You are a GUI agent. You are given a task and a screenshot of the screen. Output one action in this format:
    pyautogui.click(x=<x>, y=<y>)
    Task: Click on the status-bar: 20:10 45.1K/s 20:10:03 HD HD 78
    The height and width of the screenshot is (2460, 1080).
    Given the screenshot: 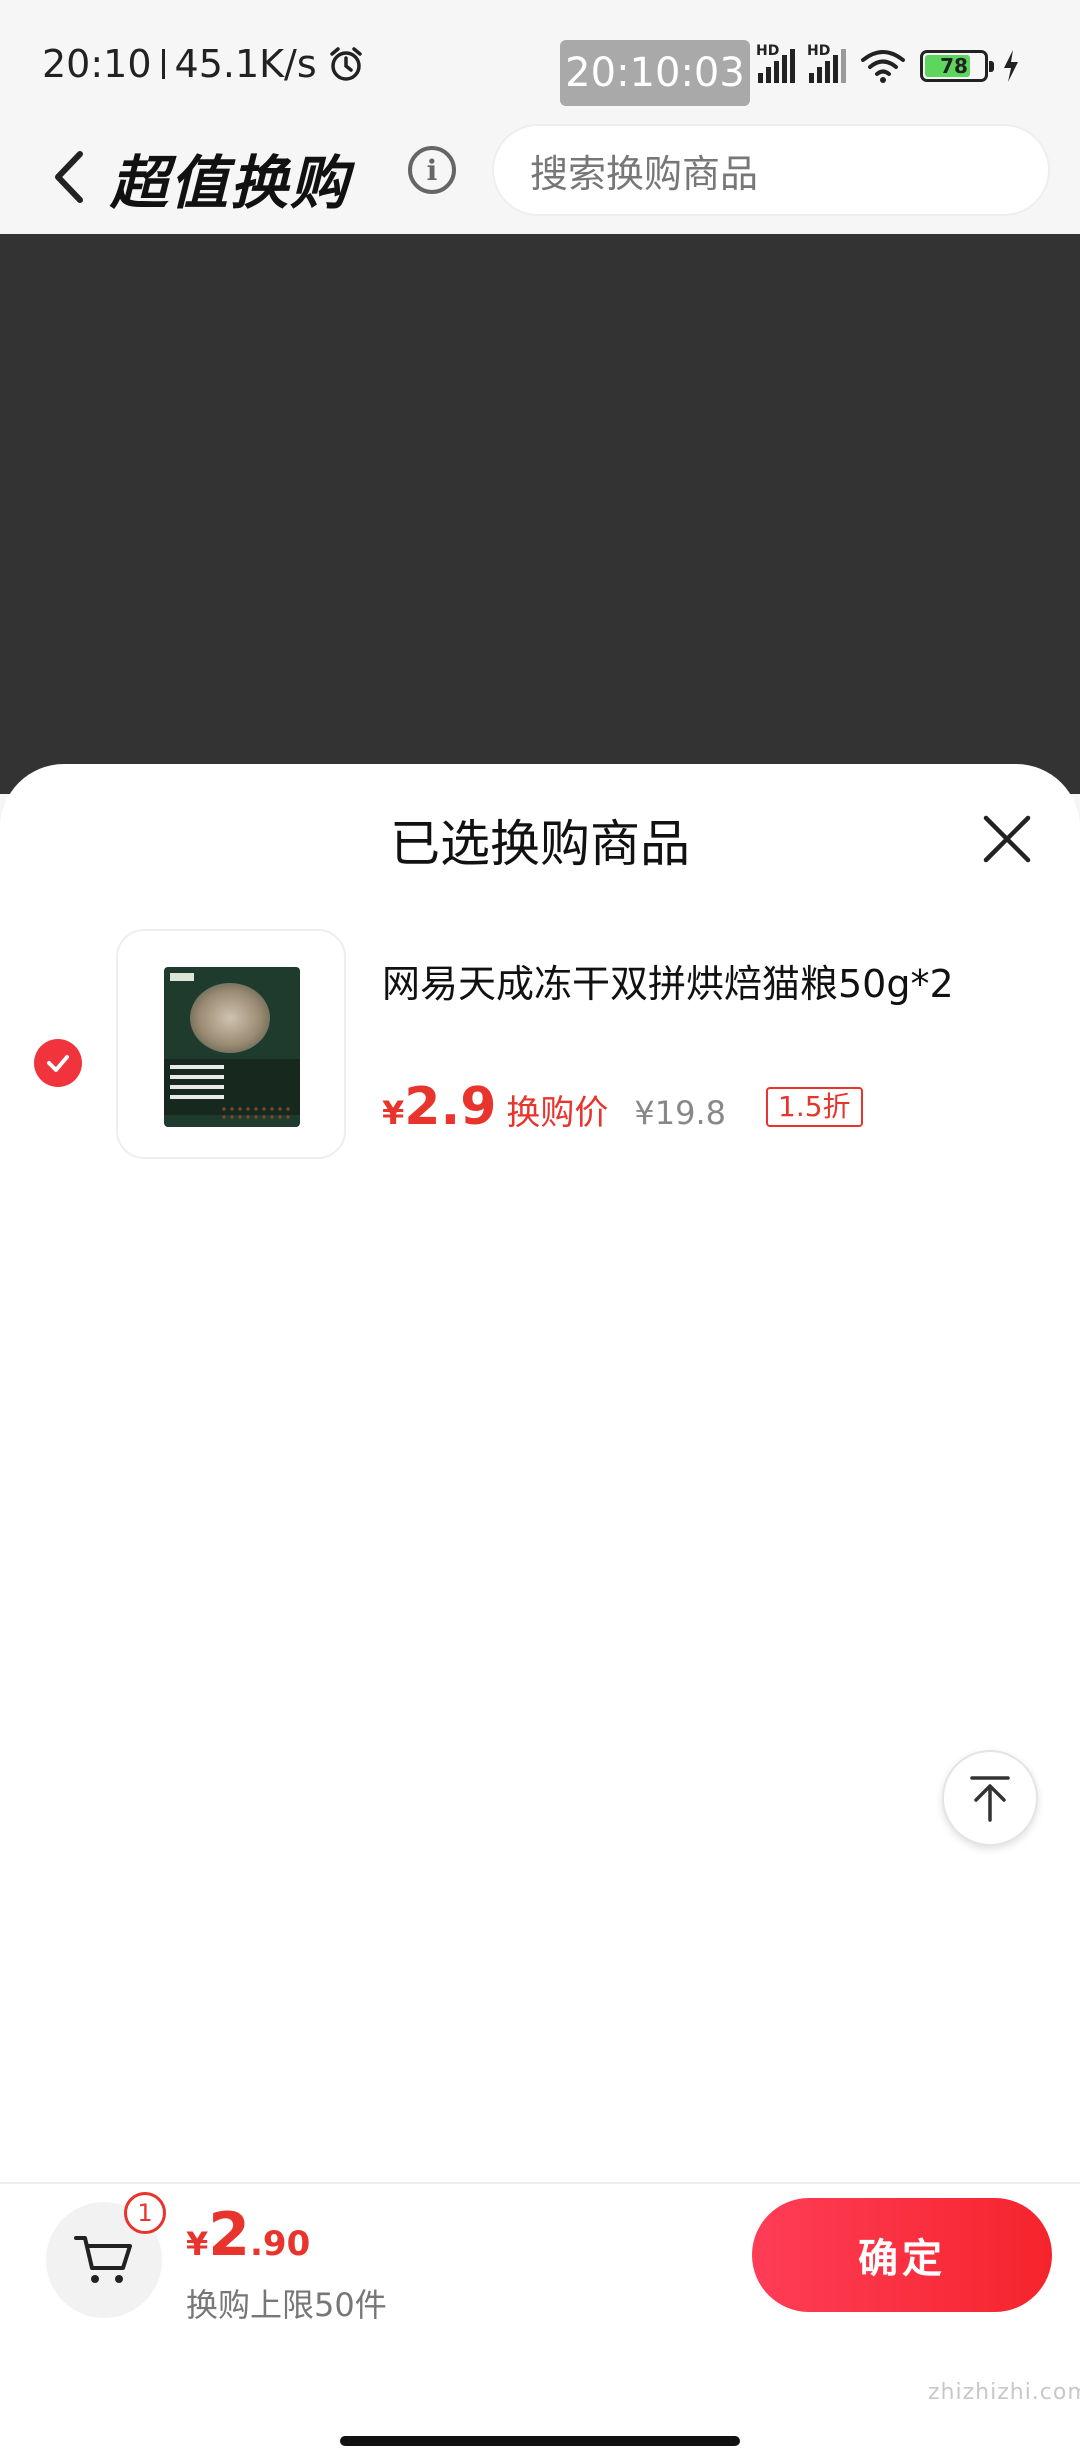 What is the action you would take?
    pyautogui.click(x=540, y=65)
    